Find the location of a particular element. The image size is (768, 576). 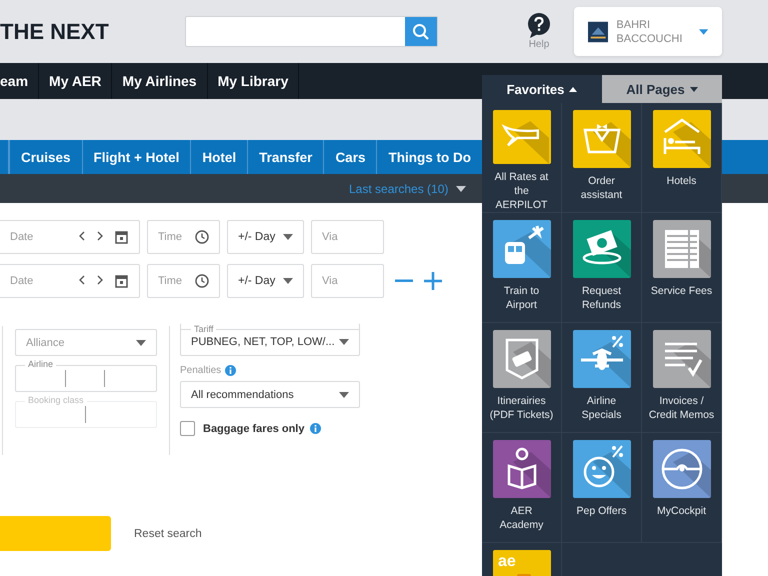

favorite-tile: Pep Offers is located at coordinates (602, 488).